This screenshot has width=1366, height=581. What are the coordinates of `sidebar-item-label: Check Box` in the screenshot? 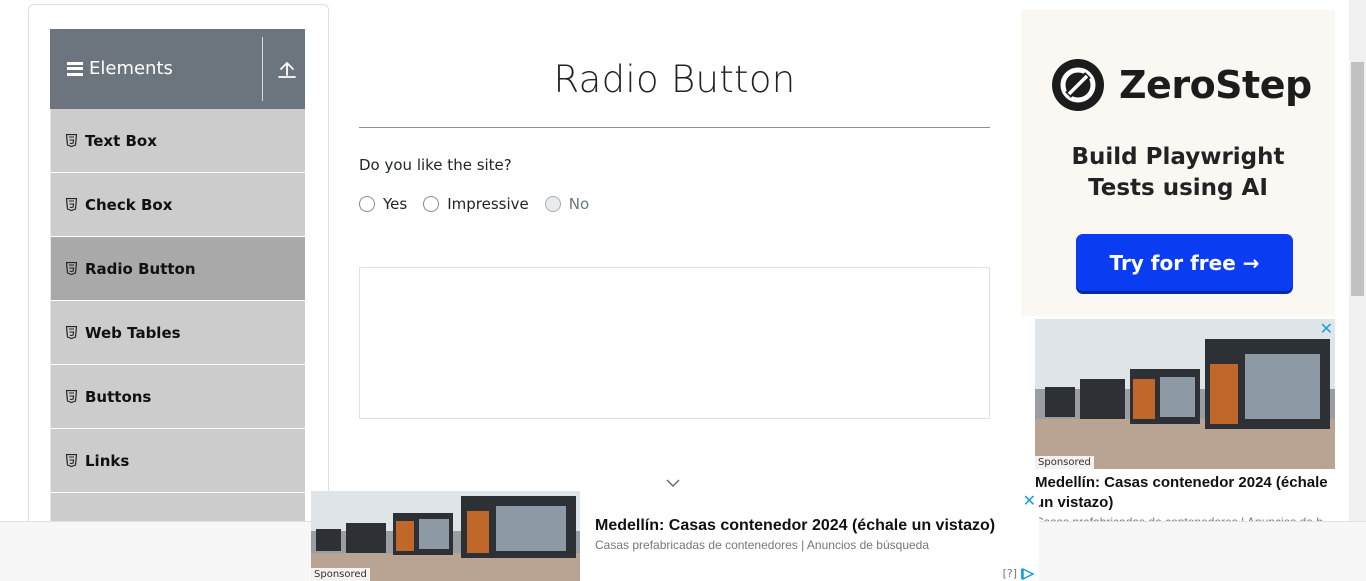 It's located at (129, 204).